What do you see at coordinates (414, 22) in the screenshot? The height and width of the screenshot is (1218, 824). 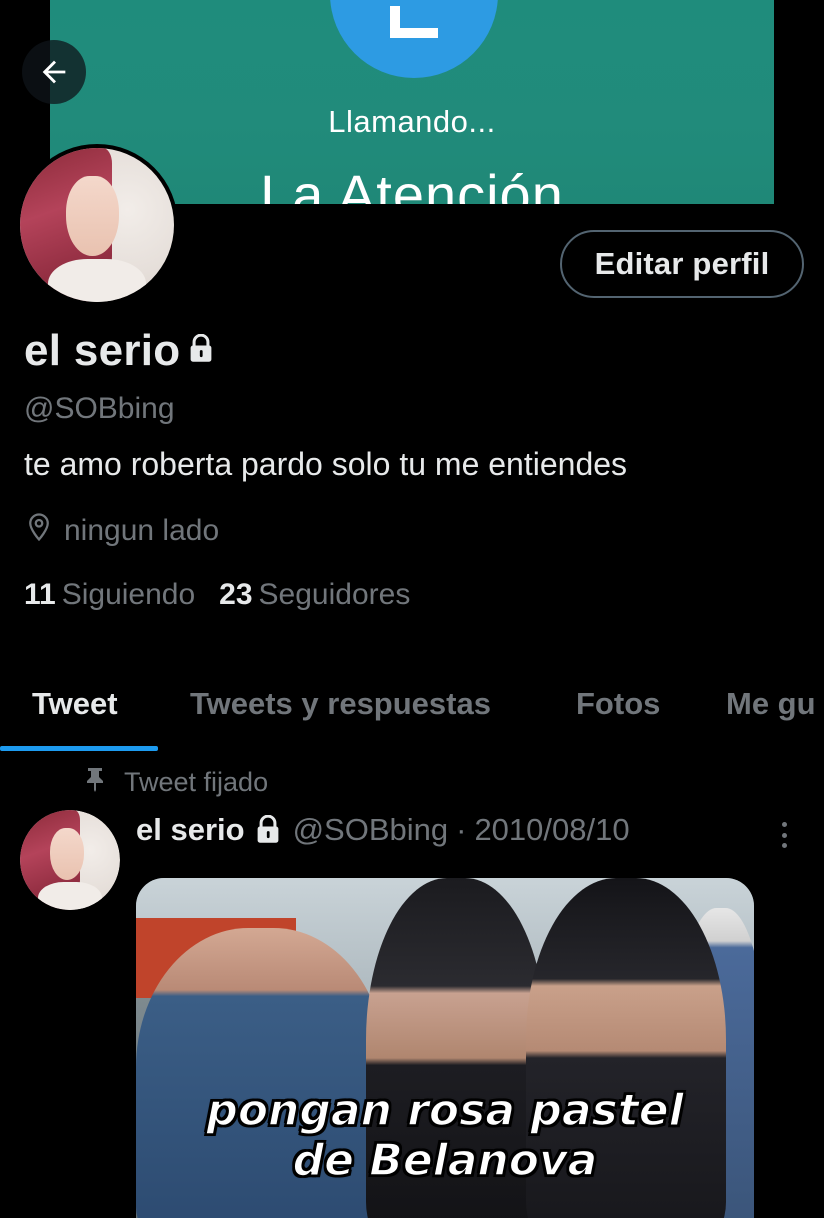 I see `banner-contact-initial` at bounding box center [414, 22].